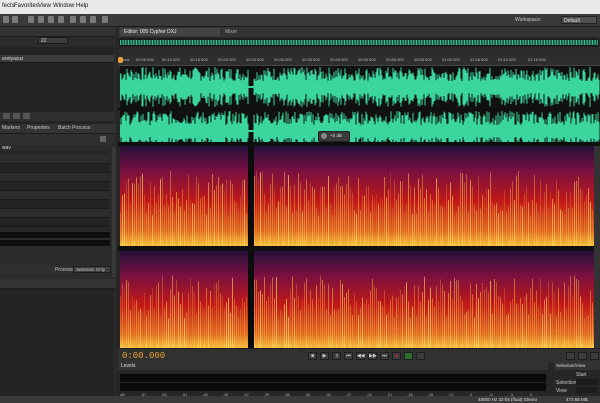 The width and height of the screenshot is (600, 403). What do you see at coordinates (73, 19) in the screenshot?
I see `marquee-tool-icon` at bounding box center [73, 19].